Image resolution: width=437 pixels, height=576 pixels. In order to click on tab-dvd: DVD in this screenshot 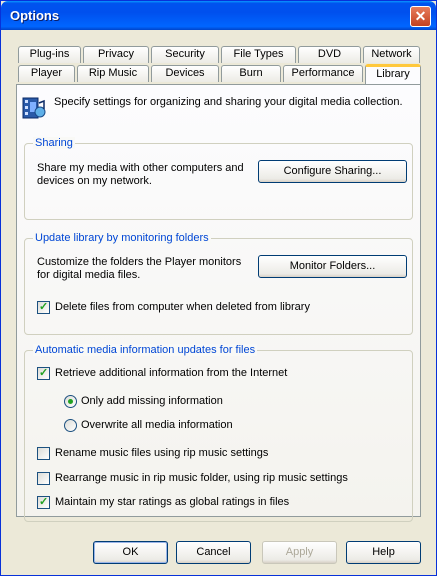, I will do `click(329, 54)`.